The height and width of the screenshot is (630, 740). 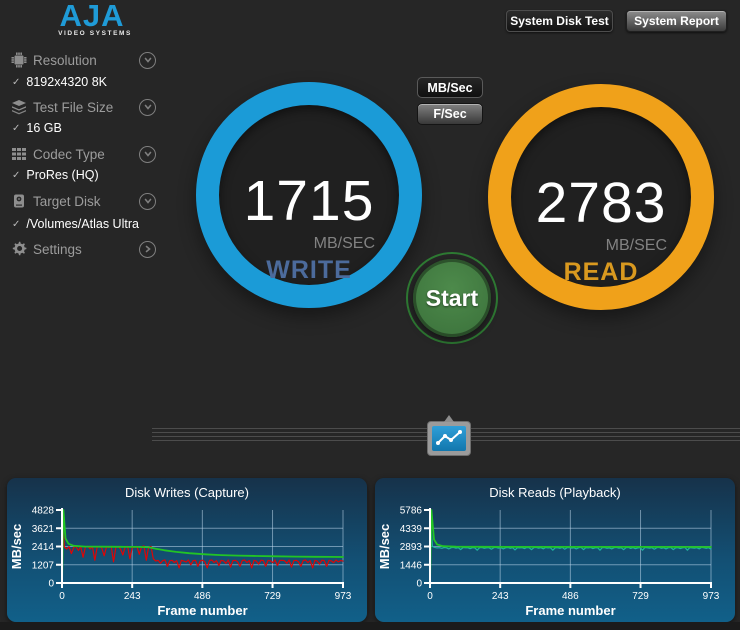 I want to click on svg-text: Disk Writes (Capture), so click(x=187, y=492).